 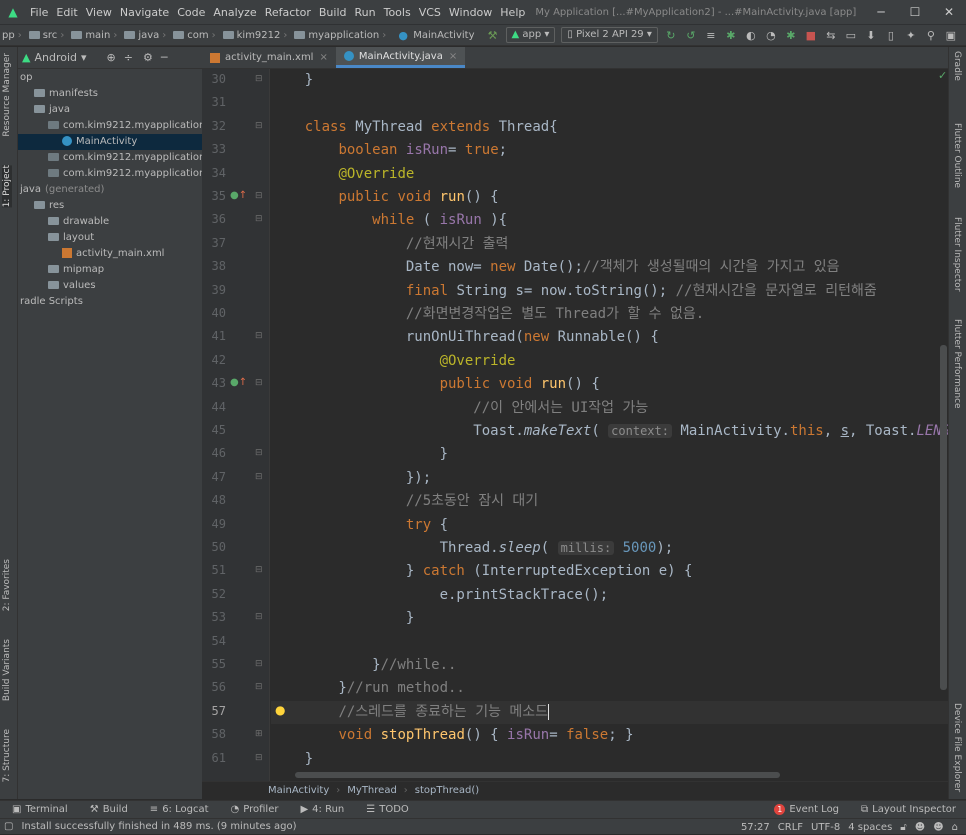 What do you see at coordinates (48, 35) in the screenshot?
I see `nav-crumb-src: src ›` at bounding box center [48, 35].